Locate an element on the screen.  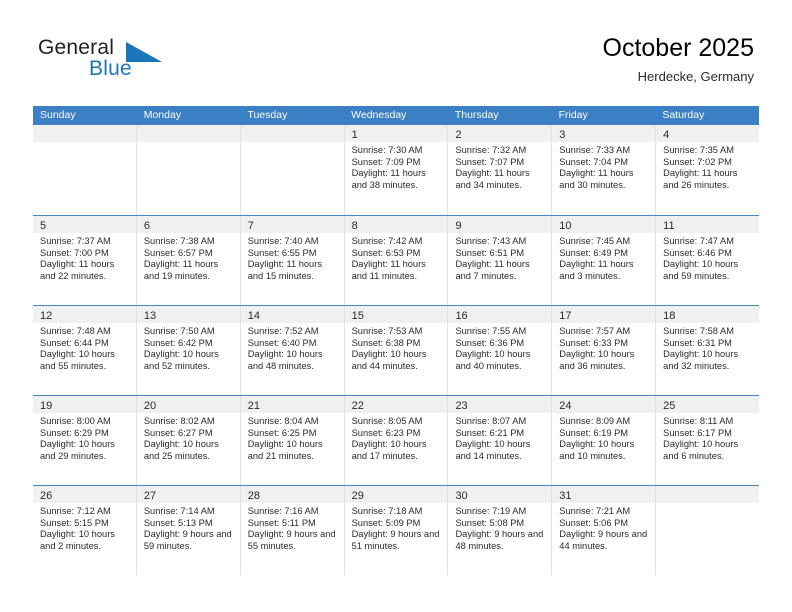
sunrise-text: Sunrise: 7:16 AM is located at coordinates (283, 511).